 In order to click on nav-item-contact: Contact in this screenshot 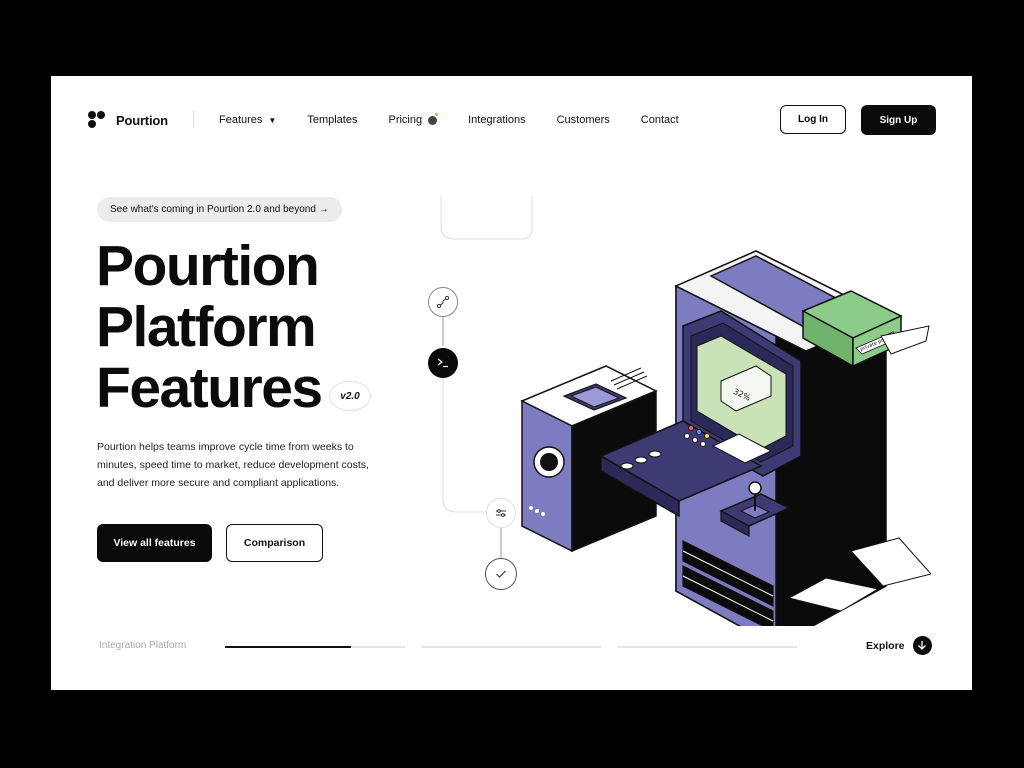, I will do `click(660, 120)`.